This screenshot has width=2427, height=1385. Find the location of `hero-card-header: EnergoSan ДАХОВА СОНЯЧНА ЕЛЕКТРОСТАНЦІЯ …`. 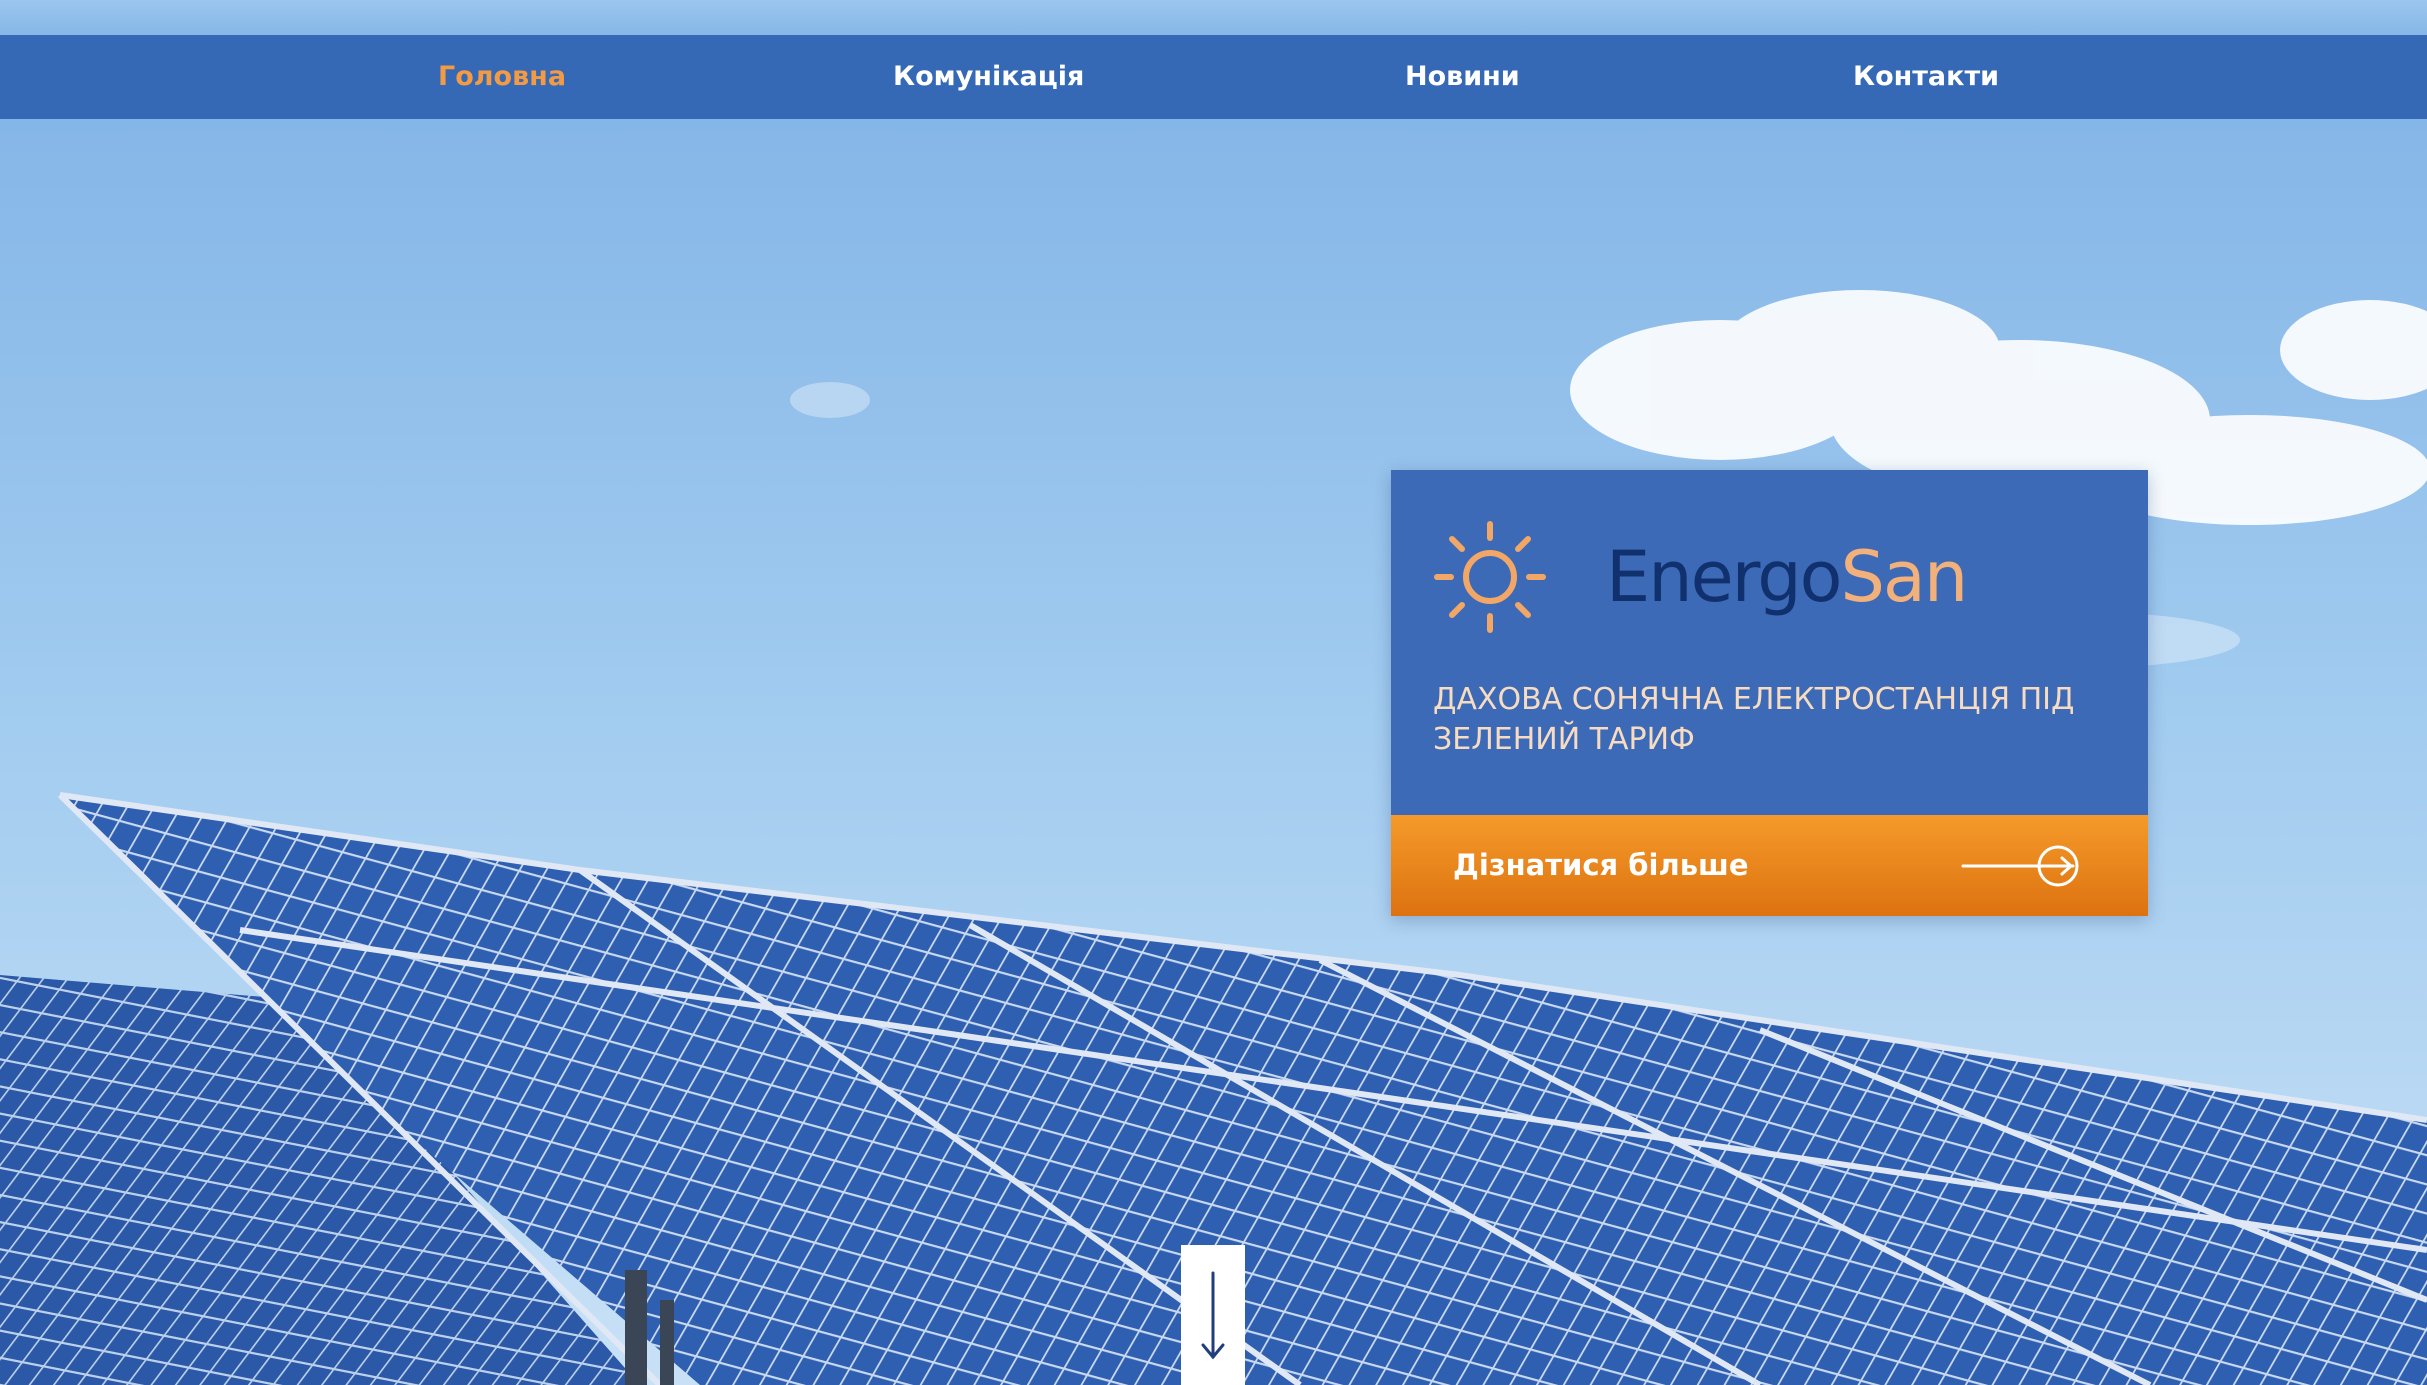

hero-card-header: EnergoSan ДАХОВА СОНЯЧНА ЕЛЕКТРОСТАНЦІЯ … is located at coordinates (1769, 642).